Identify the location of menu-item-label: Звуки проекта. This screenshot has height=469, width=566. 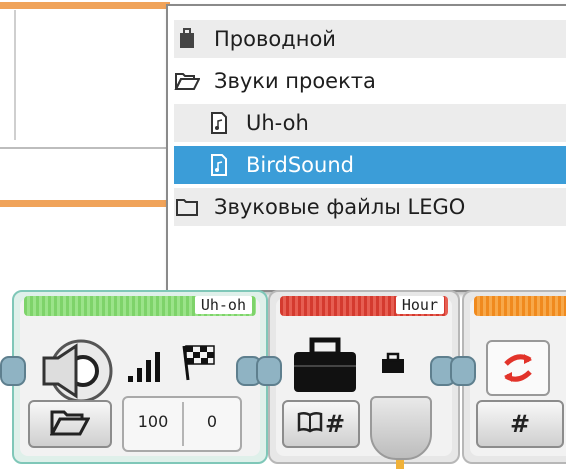
(295, 81).